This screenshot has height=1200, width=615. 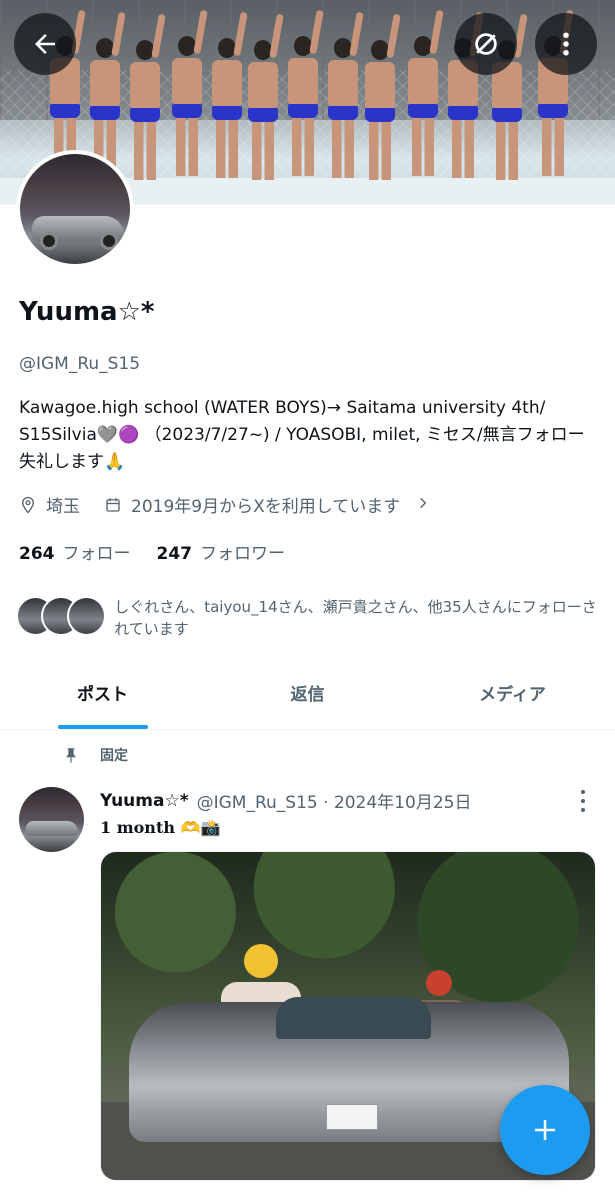 I want to click on tab-replies: 返信, so click(x=307, y=692).